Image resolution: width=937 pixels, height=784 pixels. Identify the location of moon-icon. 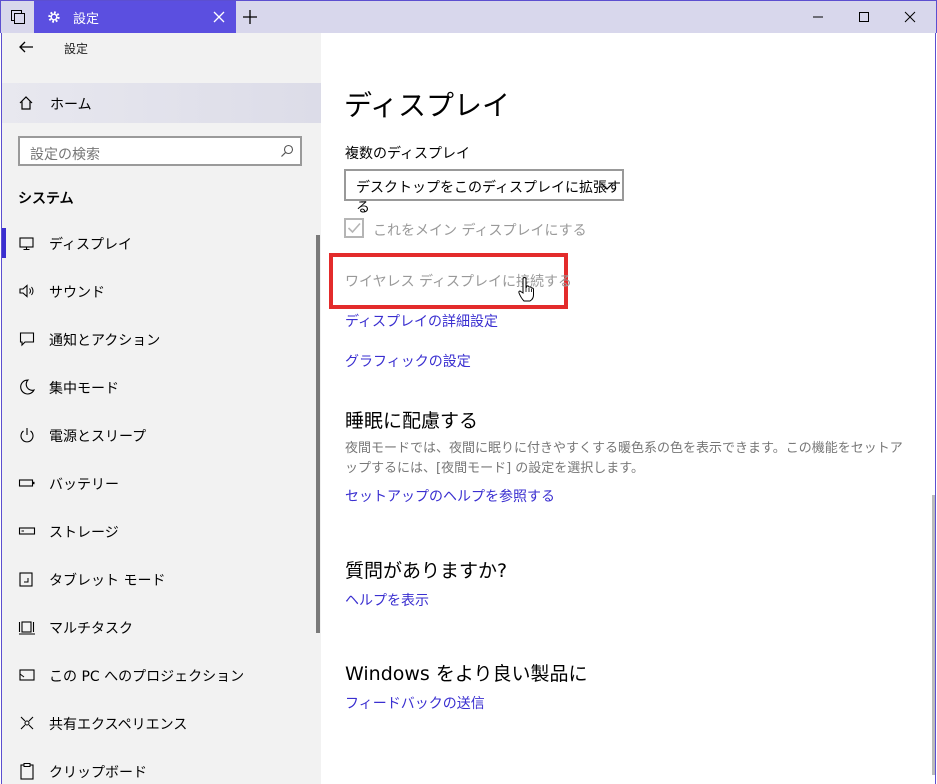
(28, 387).